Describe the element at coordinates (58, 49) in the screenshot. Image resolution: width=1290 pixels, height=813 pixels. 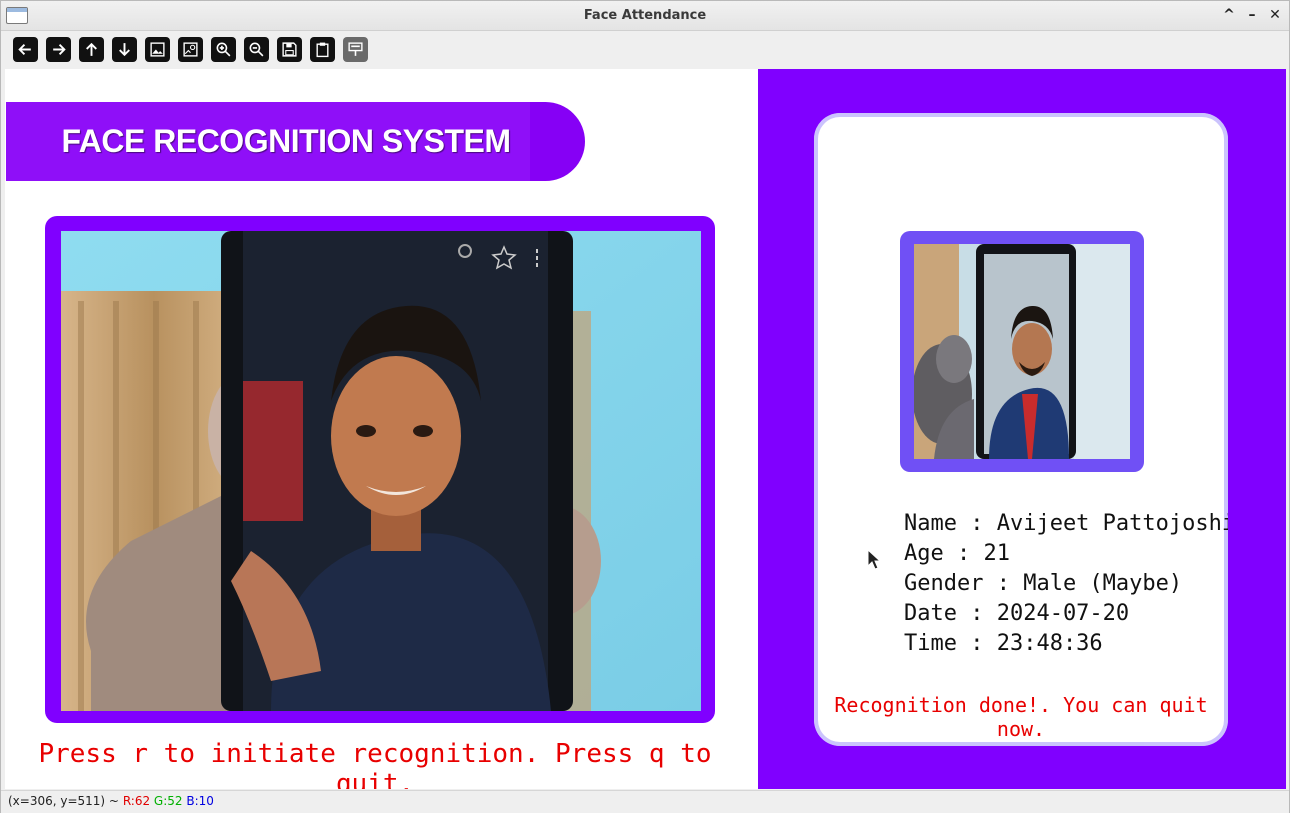
I see `arrow-right-icon` at that location.